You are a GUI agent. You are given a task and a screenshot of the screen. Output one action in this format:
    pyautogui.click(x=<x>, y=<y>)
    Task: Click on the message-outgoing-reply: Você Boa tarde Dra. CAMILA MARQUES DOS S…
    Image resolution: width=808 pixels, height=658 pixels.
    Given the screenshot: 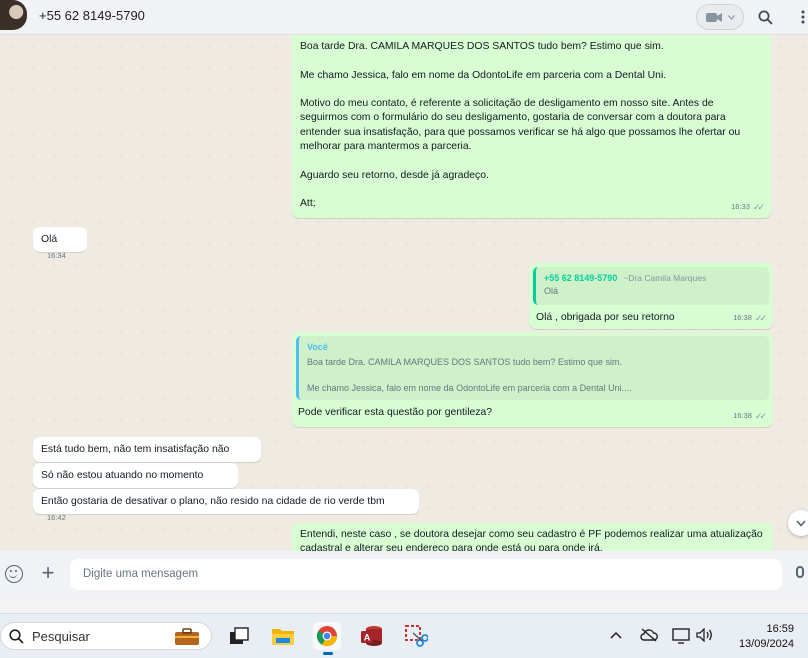 What is the action you would take?
    pyautogui.click(x=532, y=379)
    